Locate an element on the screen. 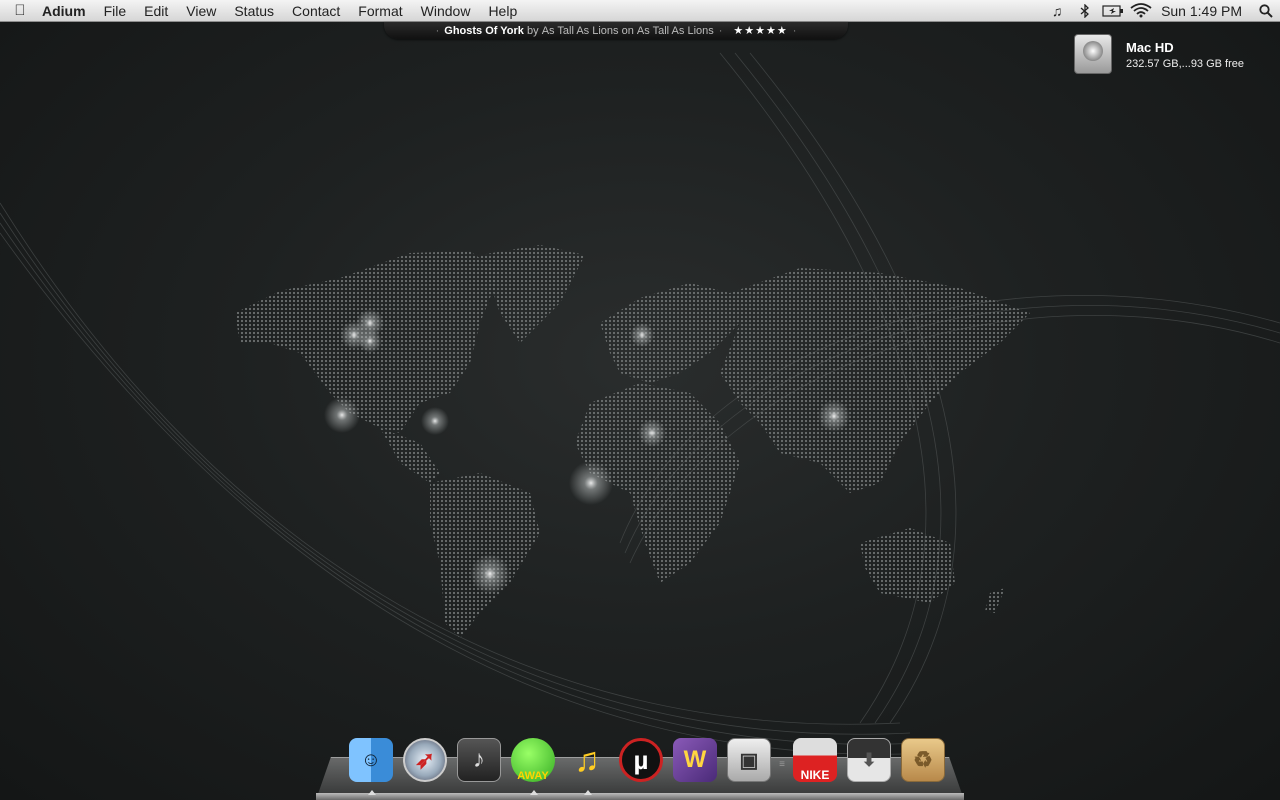 This screenshot has height=800, width=1280. dock-music-app: ♪ is located at coordinates (479, 760).